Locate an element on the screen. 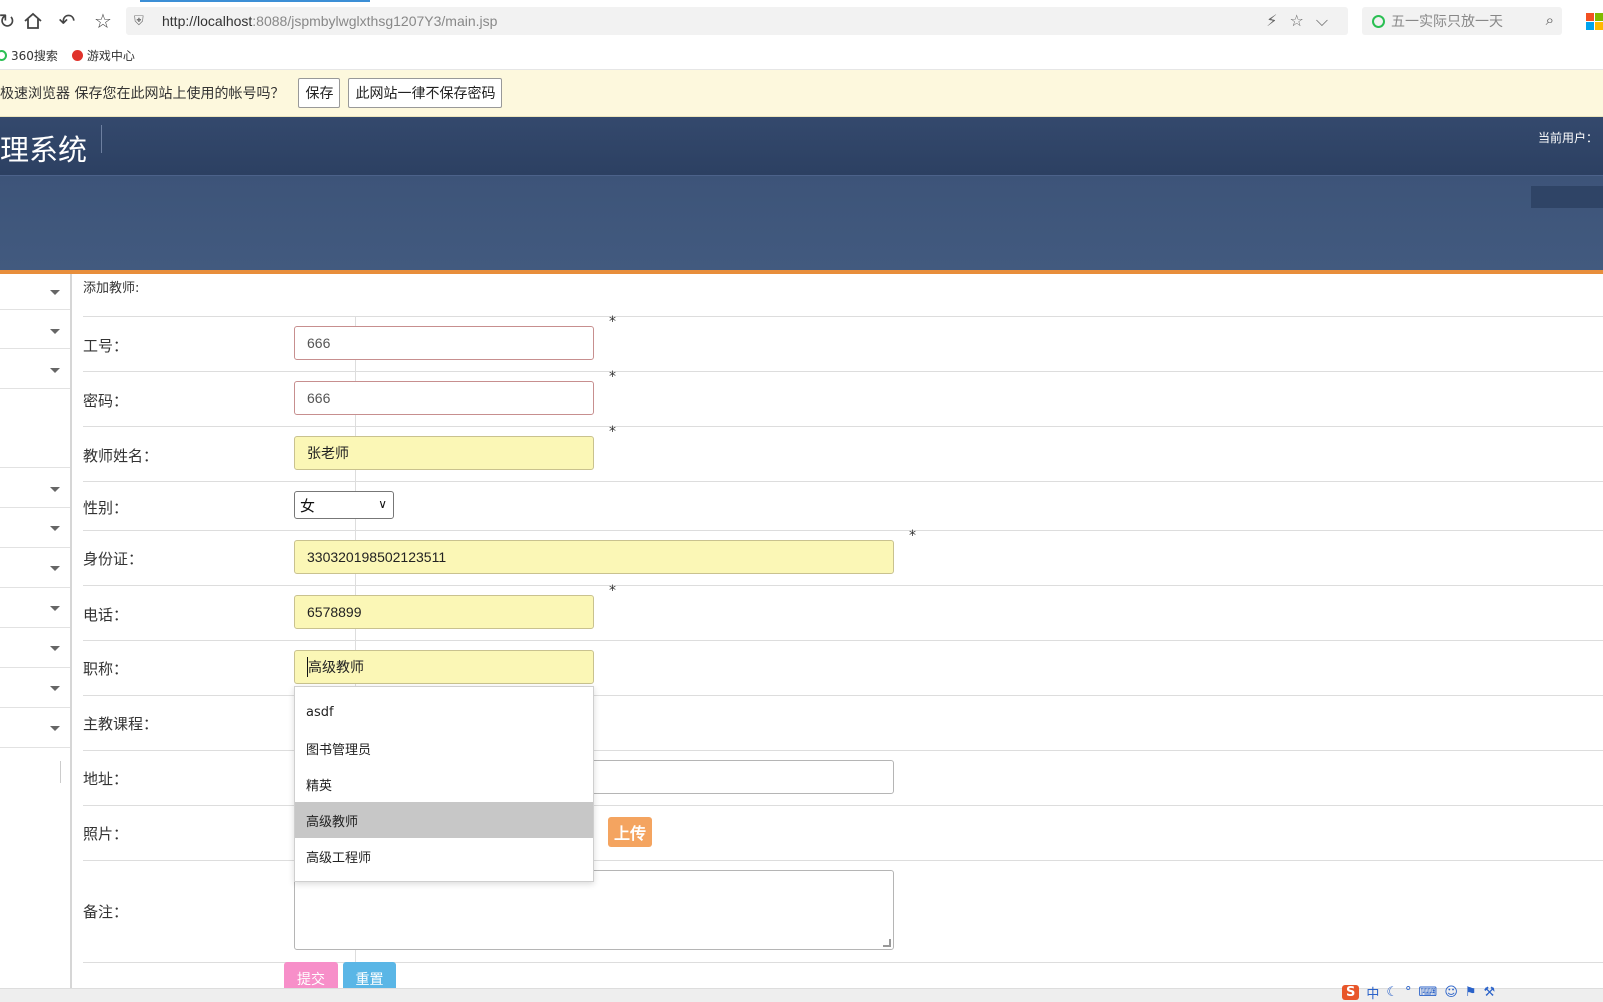 This screenshot has width=1603, height=1002. resize-handle-icon is located at coordinates (887, 943).